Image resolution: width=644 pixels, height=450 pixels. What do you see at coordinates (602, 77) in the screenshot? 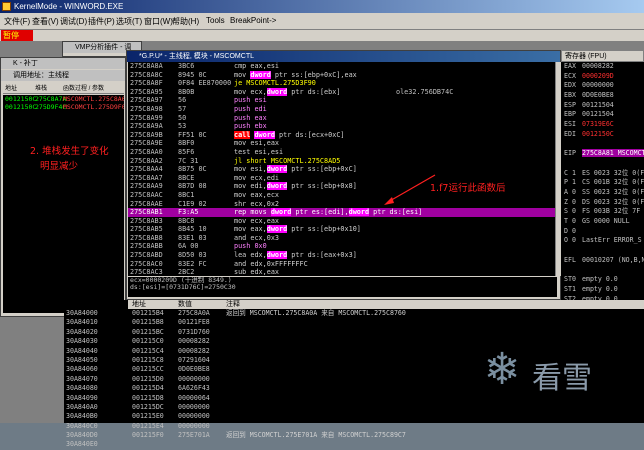
I see `register-row: ECX 0000209D` at bounding box center [602, 77].